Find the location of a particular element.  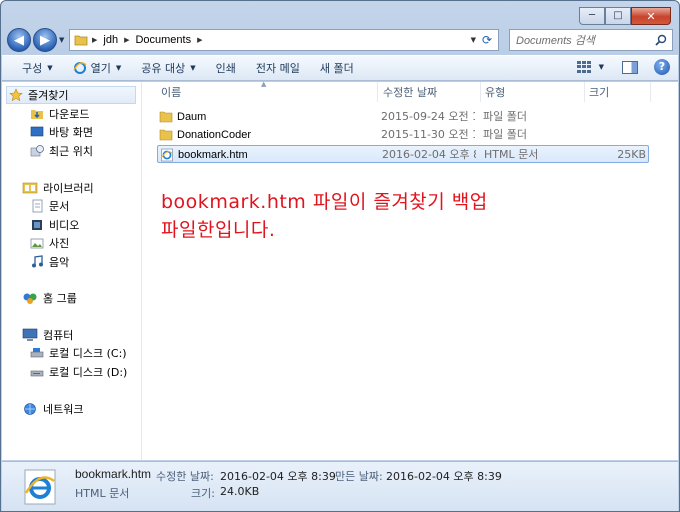

star-icon is located at coordinates (16, 95).